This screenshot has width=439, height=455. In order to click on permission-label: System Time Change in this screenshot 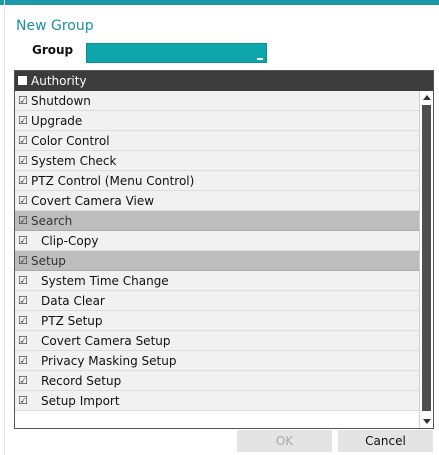, I will do `click(105, 281)`.